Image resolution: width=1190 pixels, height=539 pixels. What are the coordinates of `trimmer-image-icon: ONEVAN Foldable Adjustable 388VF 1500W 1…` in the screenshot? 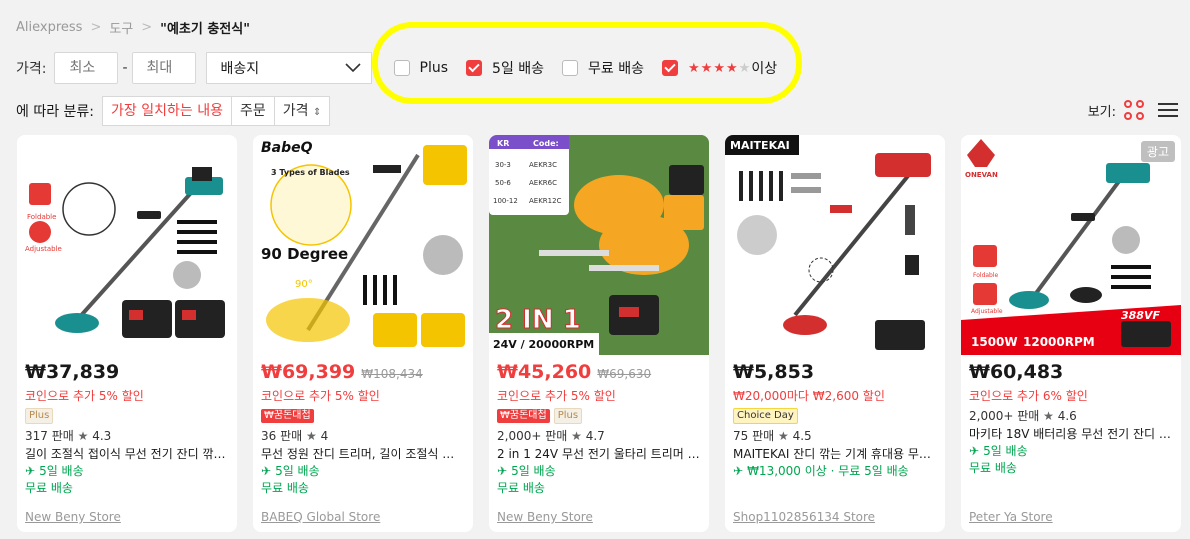 It's located at (1071, 245).